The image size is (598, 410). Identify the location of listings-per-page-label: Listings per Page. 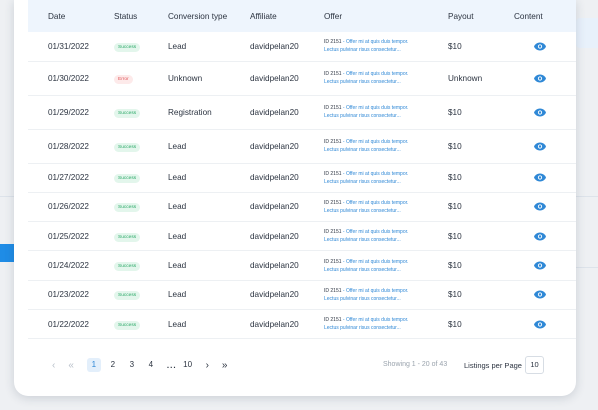
(493, 365).